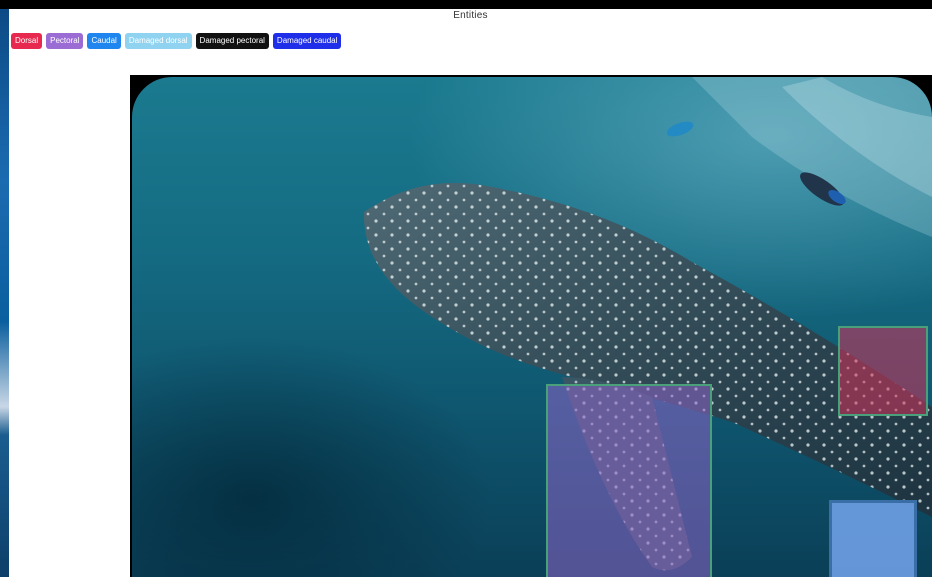  What do you see at coordinates (158, 41) in the screenshot?
I see `tag-damaged-dorsal: Damaged dorsal` at bounding box center [158, 41].